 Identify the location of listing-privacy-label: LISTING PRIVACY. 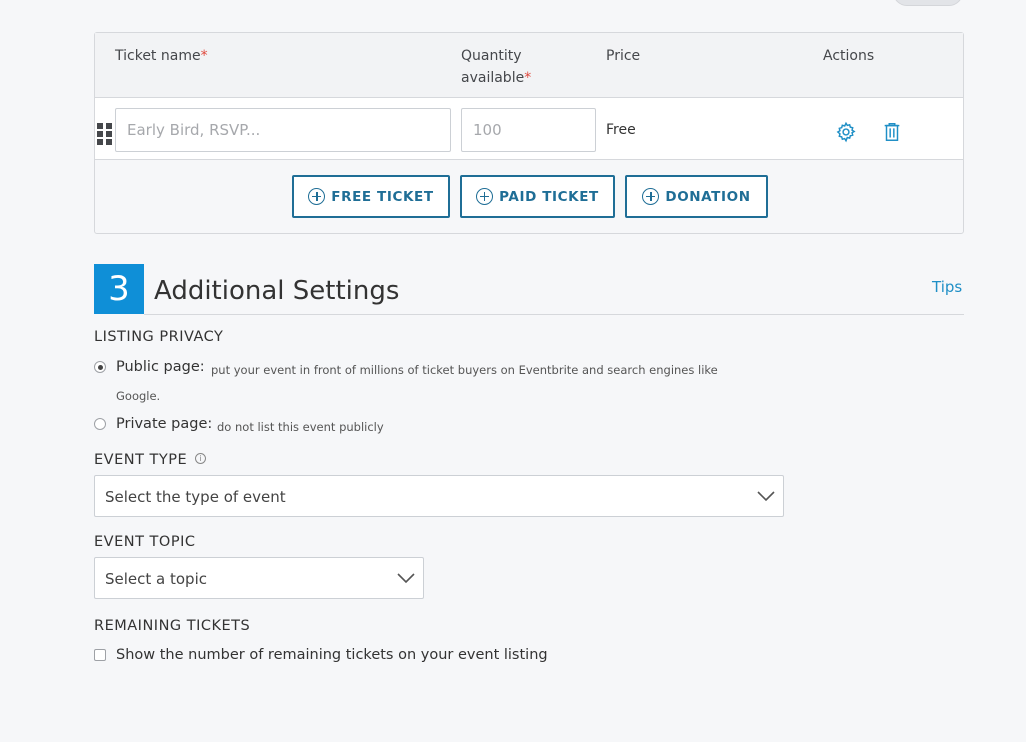
(159, 337).